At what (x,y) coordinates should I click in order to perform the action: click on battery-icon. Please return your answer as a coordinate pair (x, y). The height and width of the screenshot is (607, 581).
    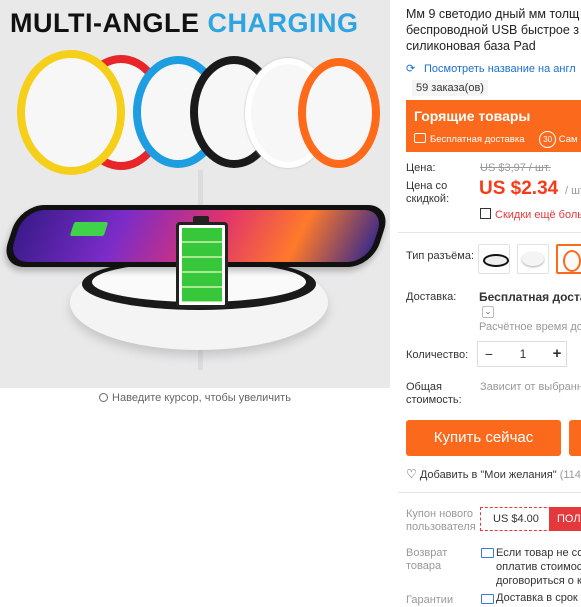
    Looking at the image, I should click on (202, 262).